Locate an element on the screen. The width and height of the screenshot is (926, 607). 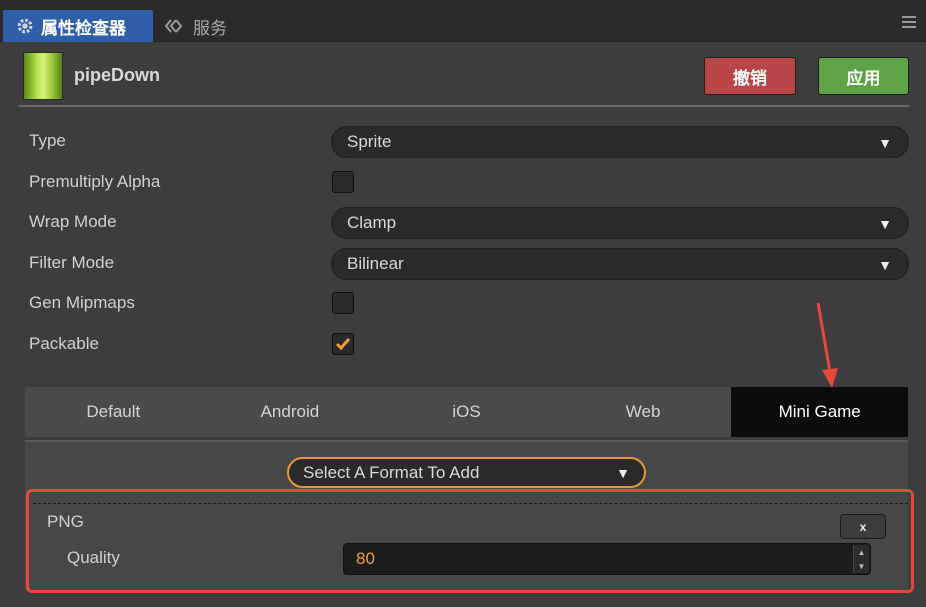
format-select: Select A Format To Add ▼ is located at coordinates (466, 472).